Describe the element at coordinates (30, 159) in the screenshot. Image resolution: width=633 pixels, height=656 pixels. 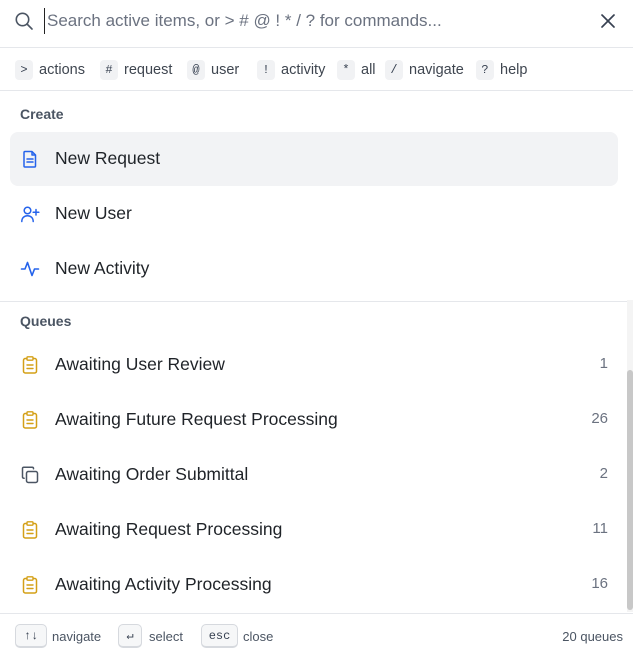
I see `document-icon` at that location.